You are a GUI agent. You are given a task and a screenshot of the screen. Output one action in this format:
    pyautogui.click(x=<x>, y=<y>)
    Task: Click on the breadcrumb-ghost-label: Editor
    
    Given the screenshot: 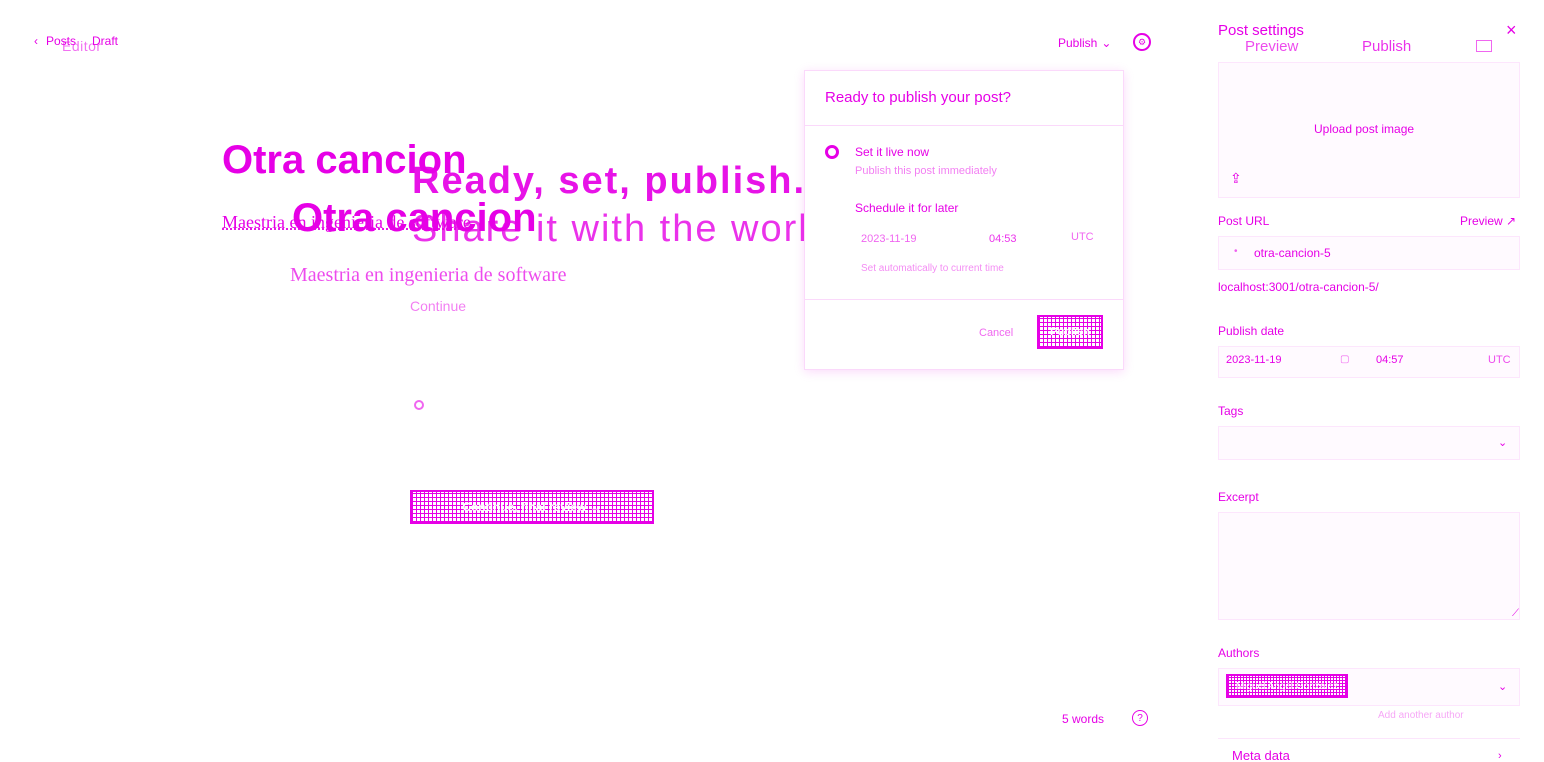 What is the action you would take?
    pyautogui.click(x=82, y=46)
    